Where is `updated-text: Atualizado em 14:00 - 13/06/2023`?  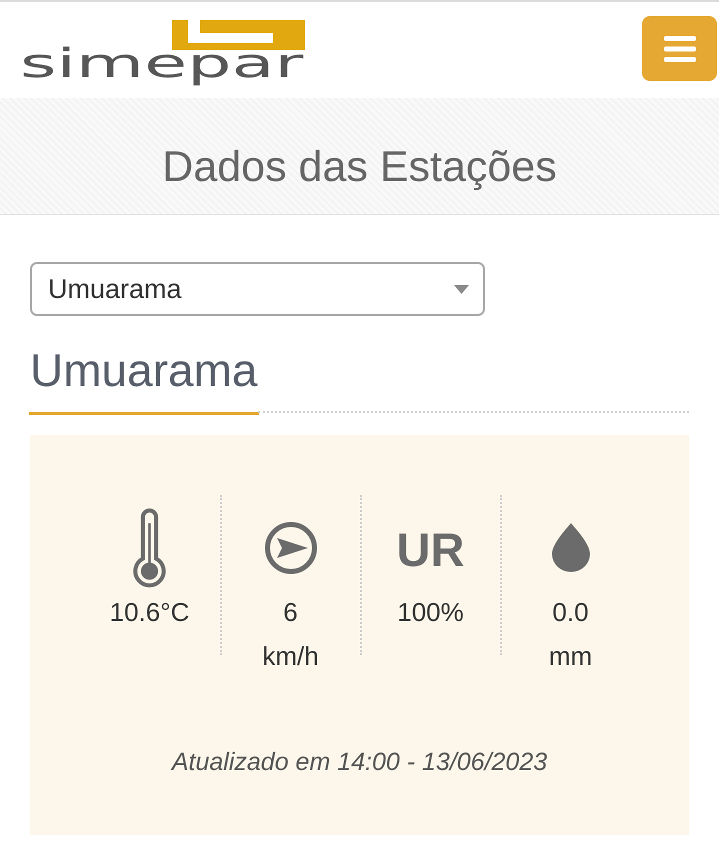 updated-text: Atualizado em 14:00 - 13/06/2023 is located at coordinates (360, 762).